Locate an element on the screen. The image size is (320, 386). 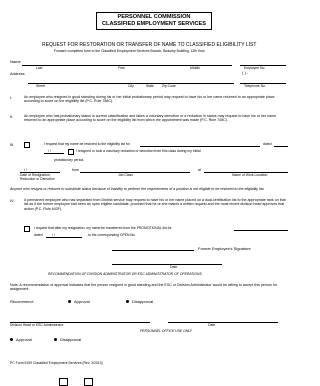
street-label: Street is located at coordinates (41, 86).